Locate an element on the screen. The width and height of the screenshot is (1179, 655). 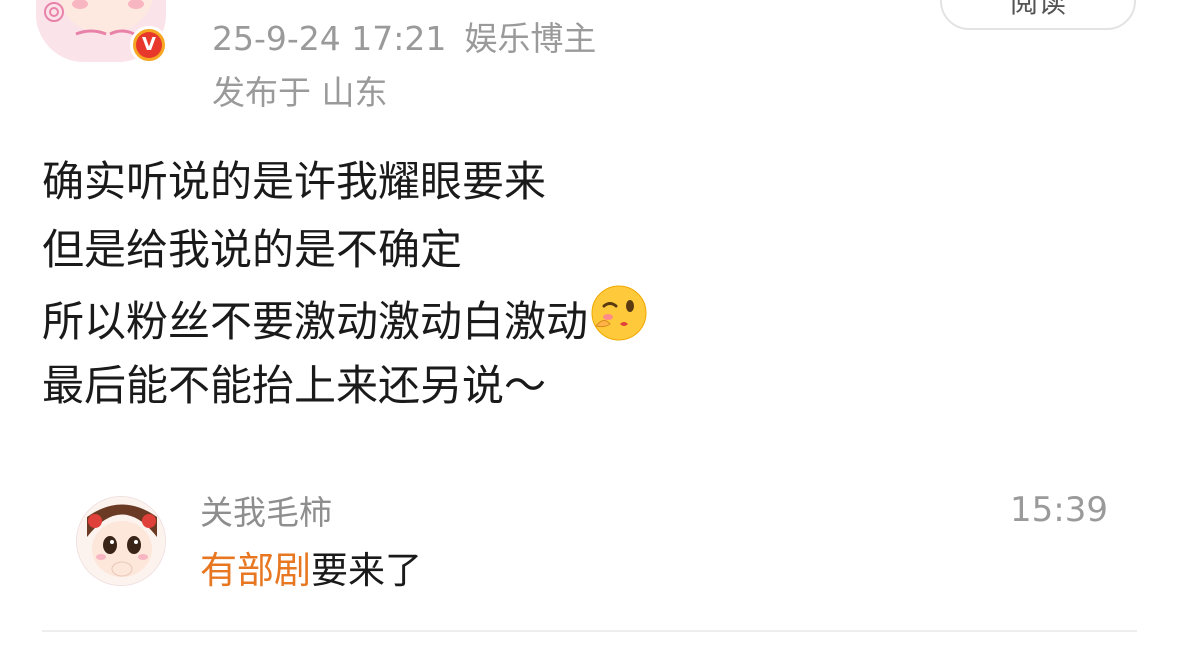
post-meta: 25-9-24 17:21 娱乐博主 is located at coordinates (404, 36).